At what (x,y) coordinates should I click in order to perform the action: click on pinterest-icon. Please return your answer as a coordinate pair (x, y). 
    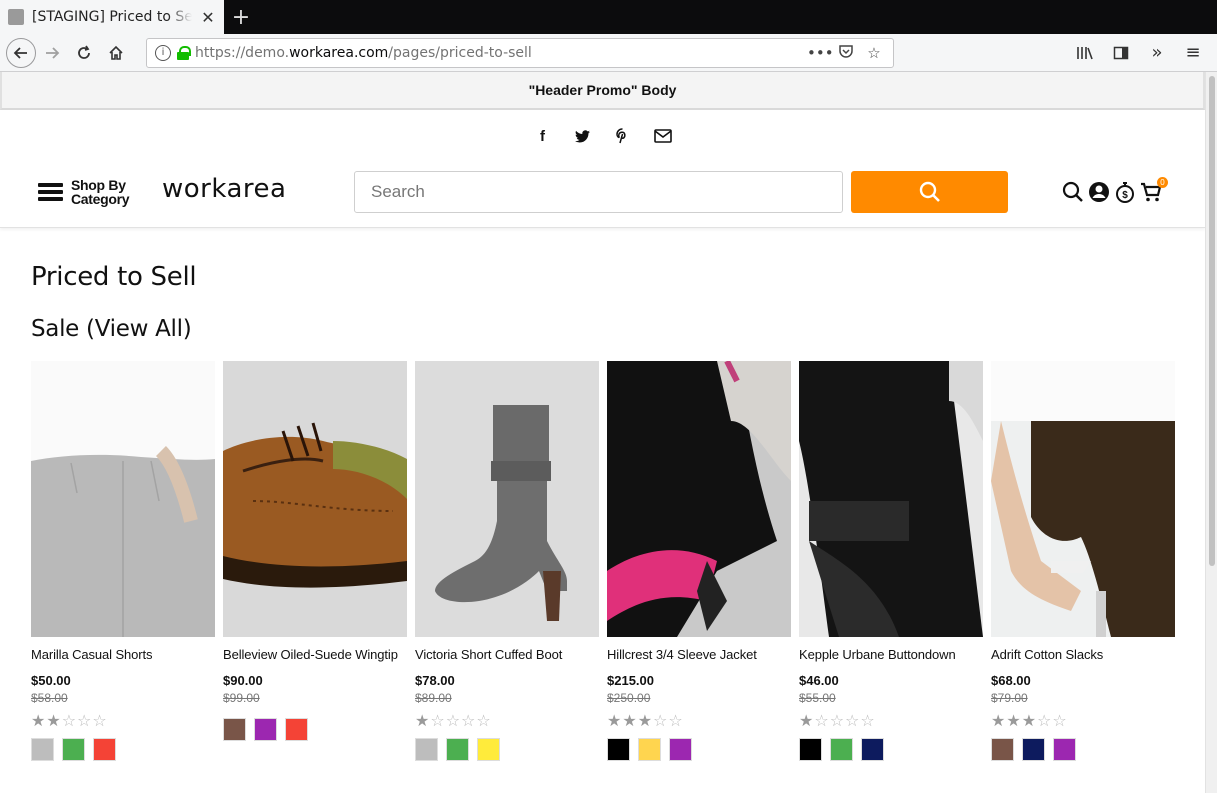
    Looking at the image, I should click on (623, 136).